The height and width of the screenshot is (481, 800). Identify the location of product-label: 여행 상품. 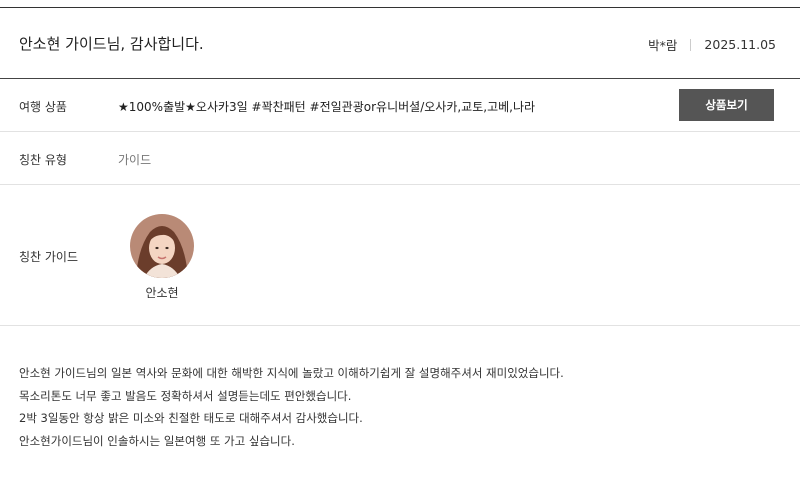
(43, 107).